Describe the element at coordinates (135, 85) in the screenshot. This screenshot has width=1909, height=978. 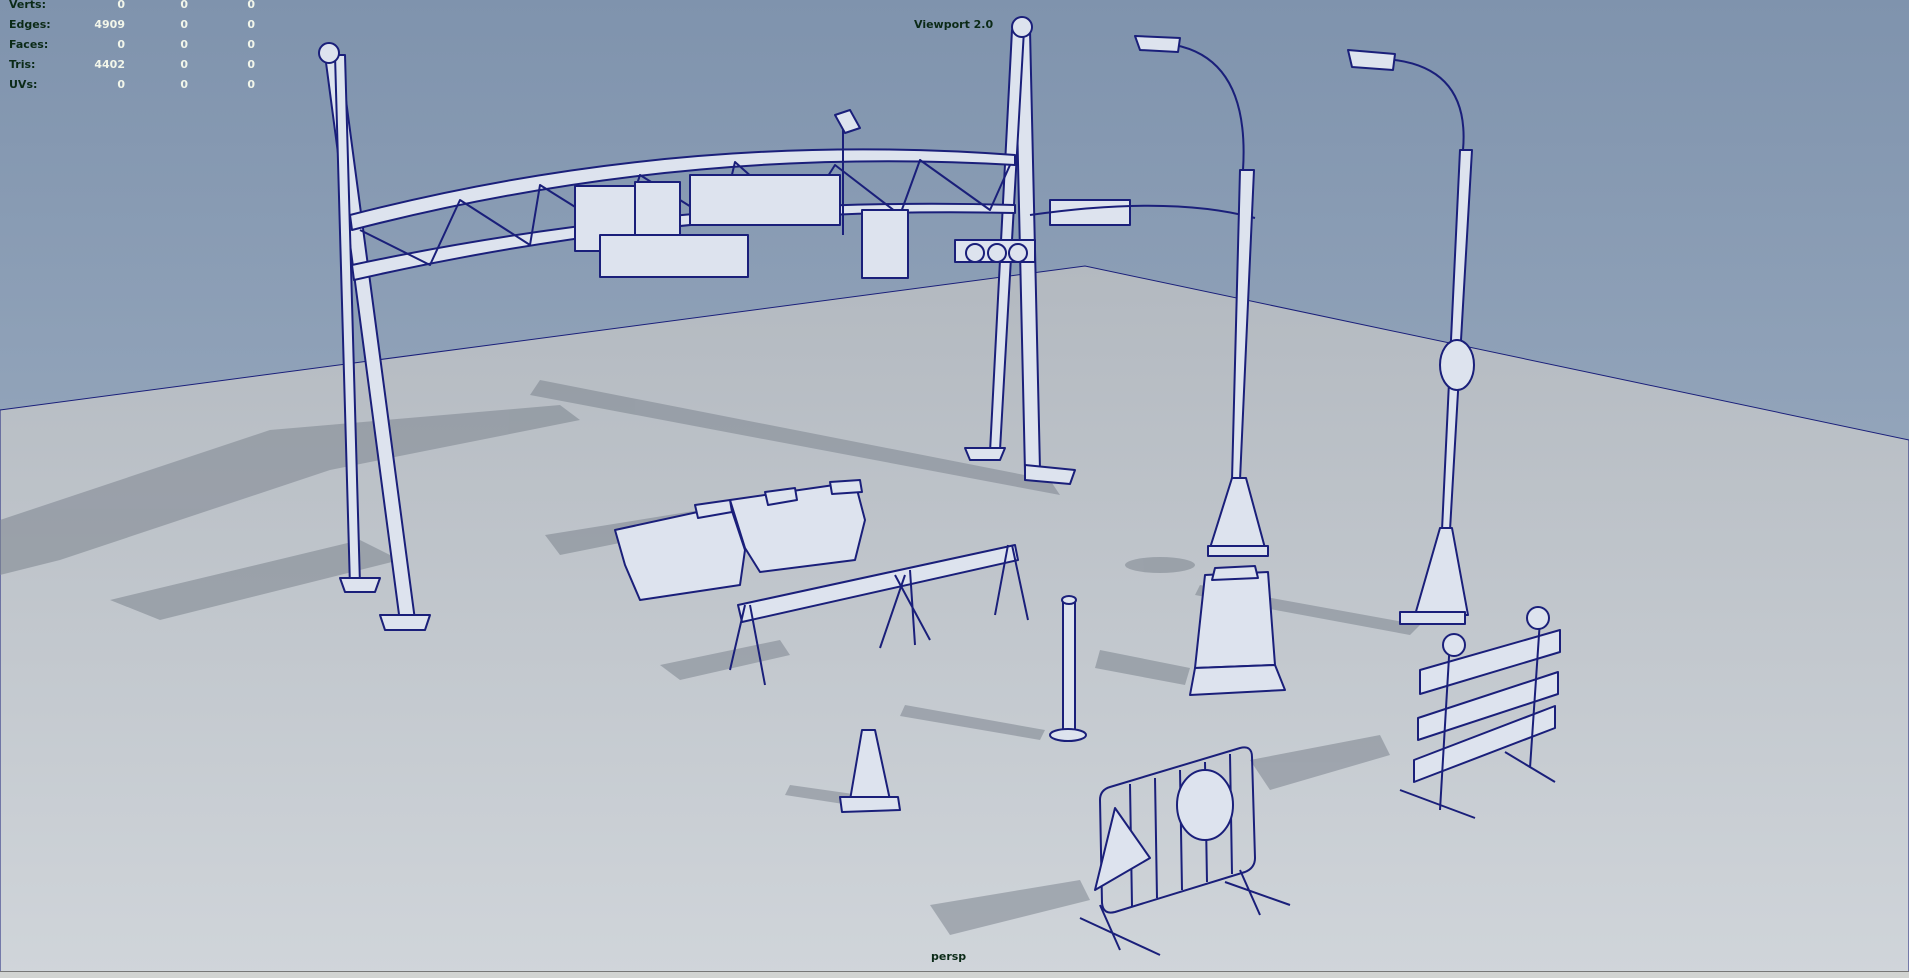
I see `hud-row-uvs: UVs: 0 0 0` at that location.